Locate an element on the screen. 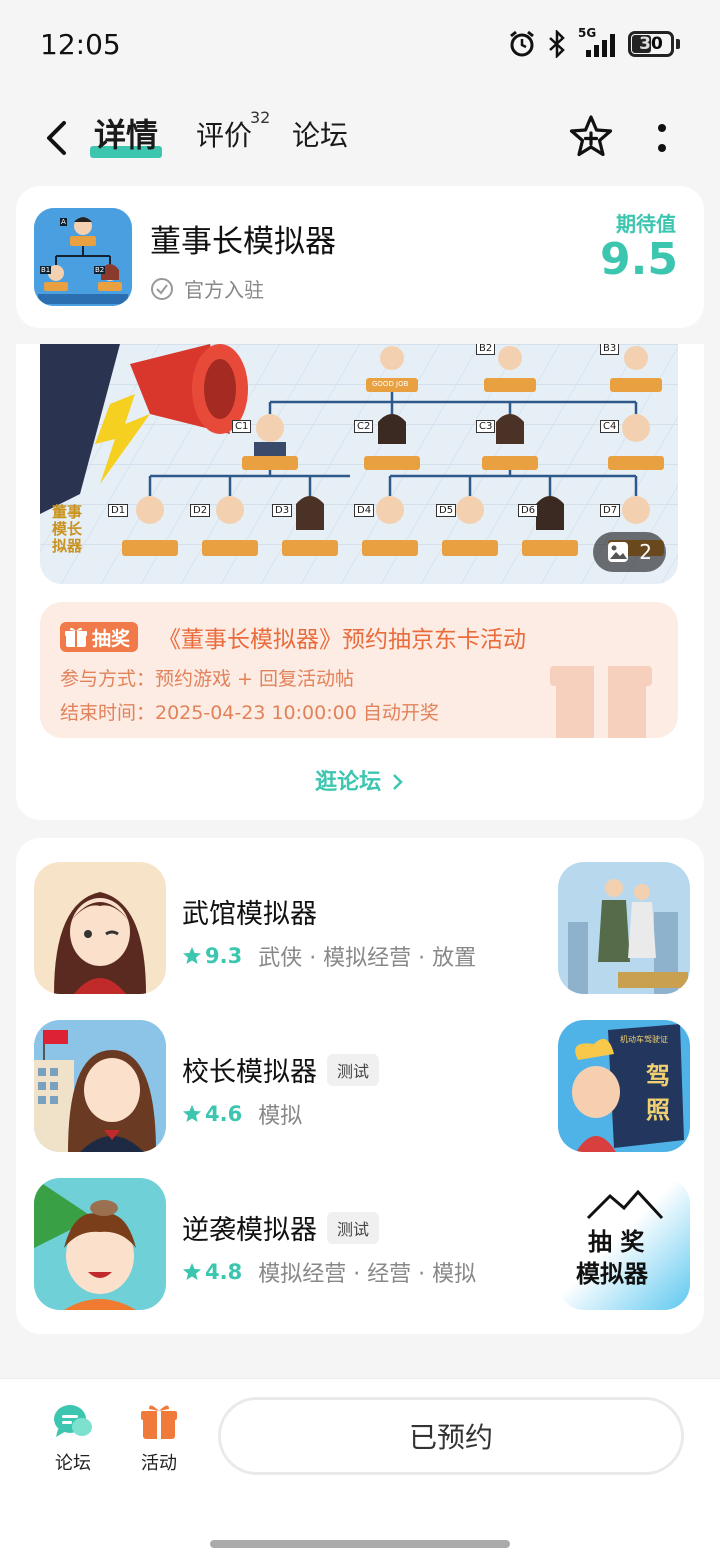 Image resolution: width=720 pixels, height=1563 pixels. node-label: B2 is located at coordinates (486, 349).